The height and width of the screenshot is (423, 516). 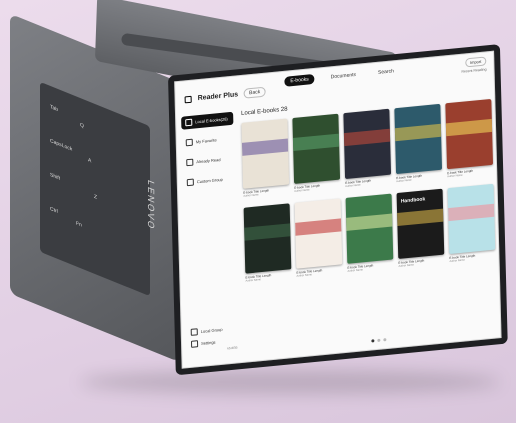 I want to click on sidebar-item-custom-group: Custom Group, so click(x=209, y=181).